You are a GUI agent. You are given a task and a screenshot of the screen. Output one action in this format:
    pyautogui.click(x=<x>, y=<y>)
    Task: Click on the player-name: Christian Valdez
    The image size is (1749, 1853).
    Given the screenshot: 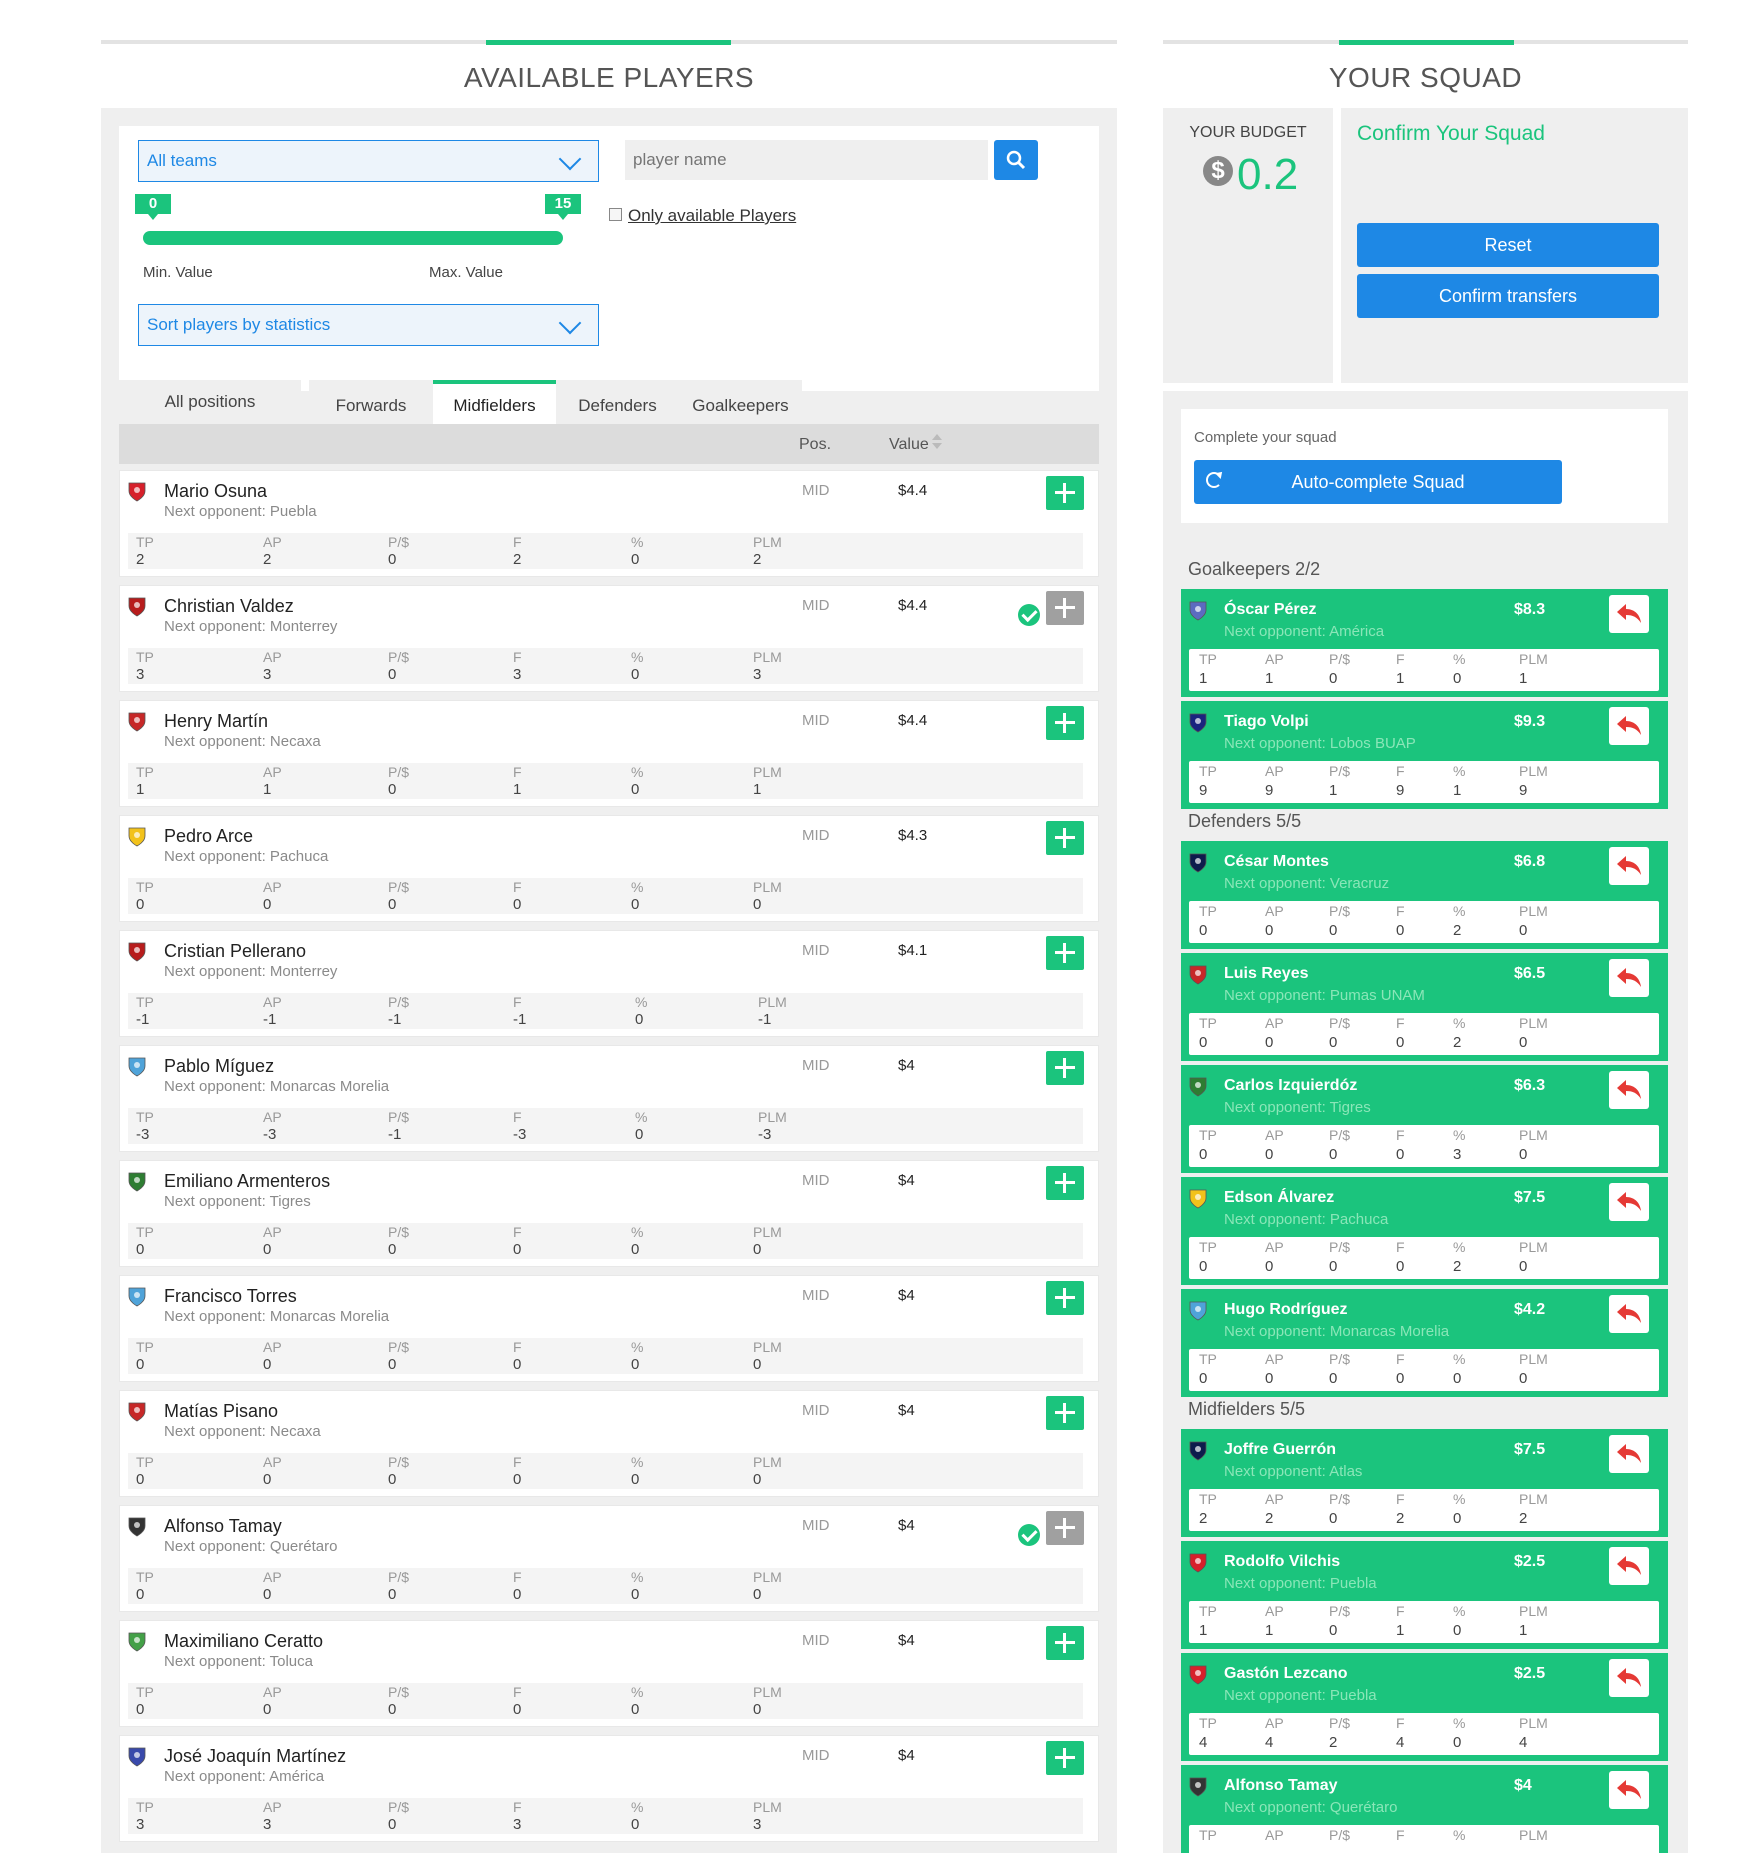 What is the action you would take?
    pyautogui.click(x=229, y=606)
    